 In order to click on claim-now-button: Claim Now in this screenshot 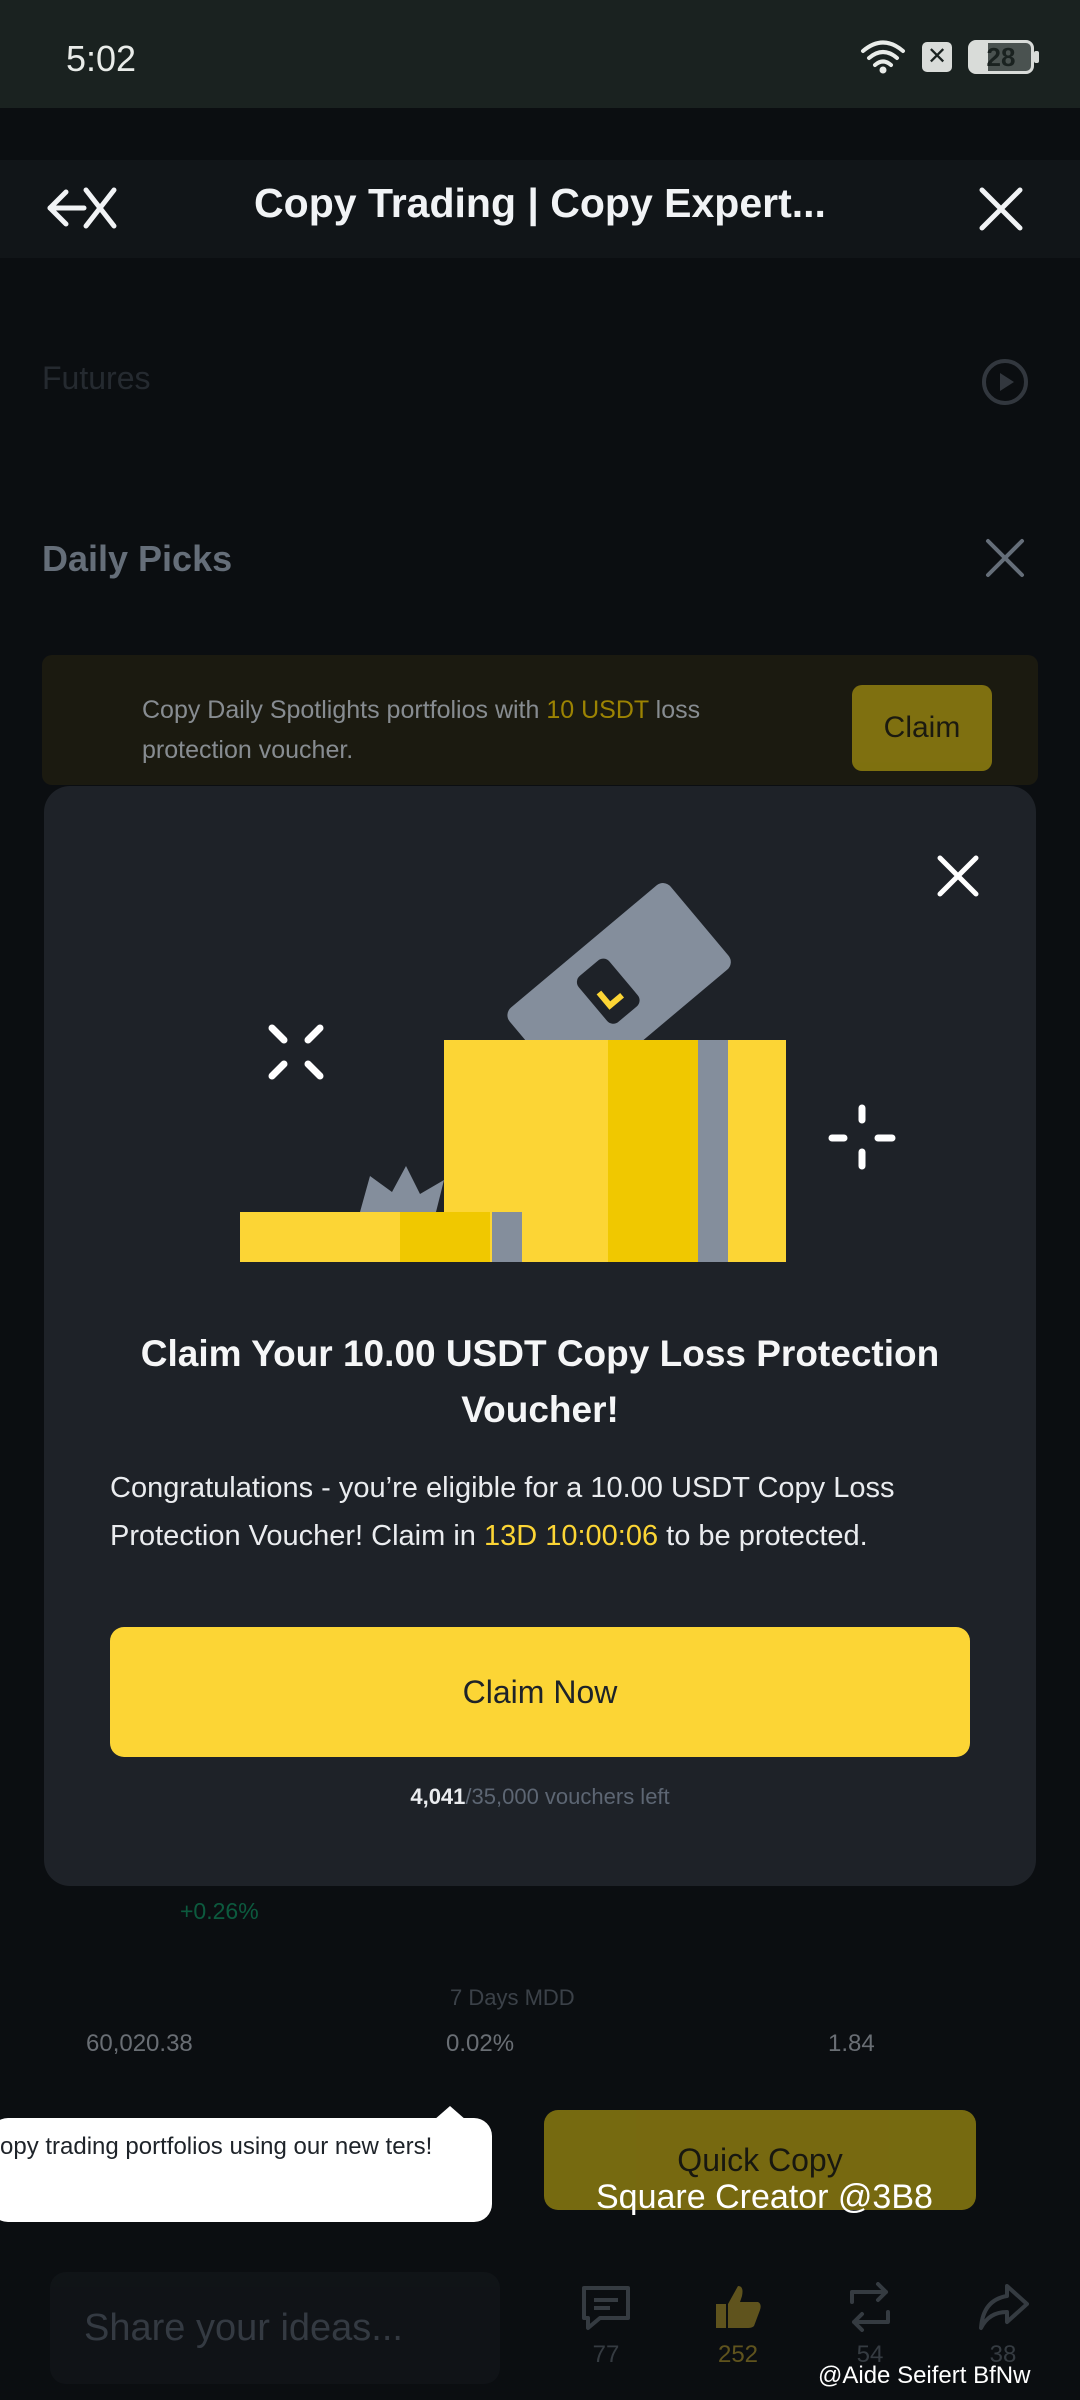, I will do `click(540, 1692)`.